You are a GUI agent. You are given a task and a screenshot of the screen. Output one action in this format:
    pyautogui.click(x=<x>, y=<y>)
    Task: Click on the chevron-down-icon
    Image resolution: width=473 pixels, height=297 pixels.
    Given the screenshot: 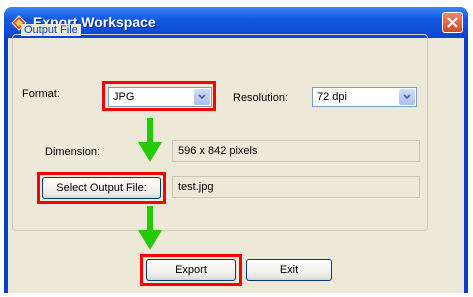 What is the action you would take?
    pyautogui.click(x=407, y=97)
    